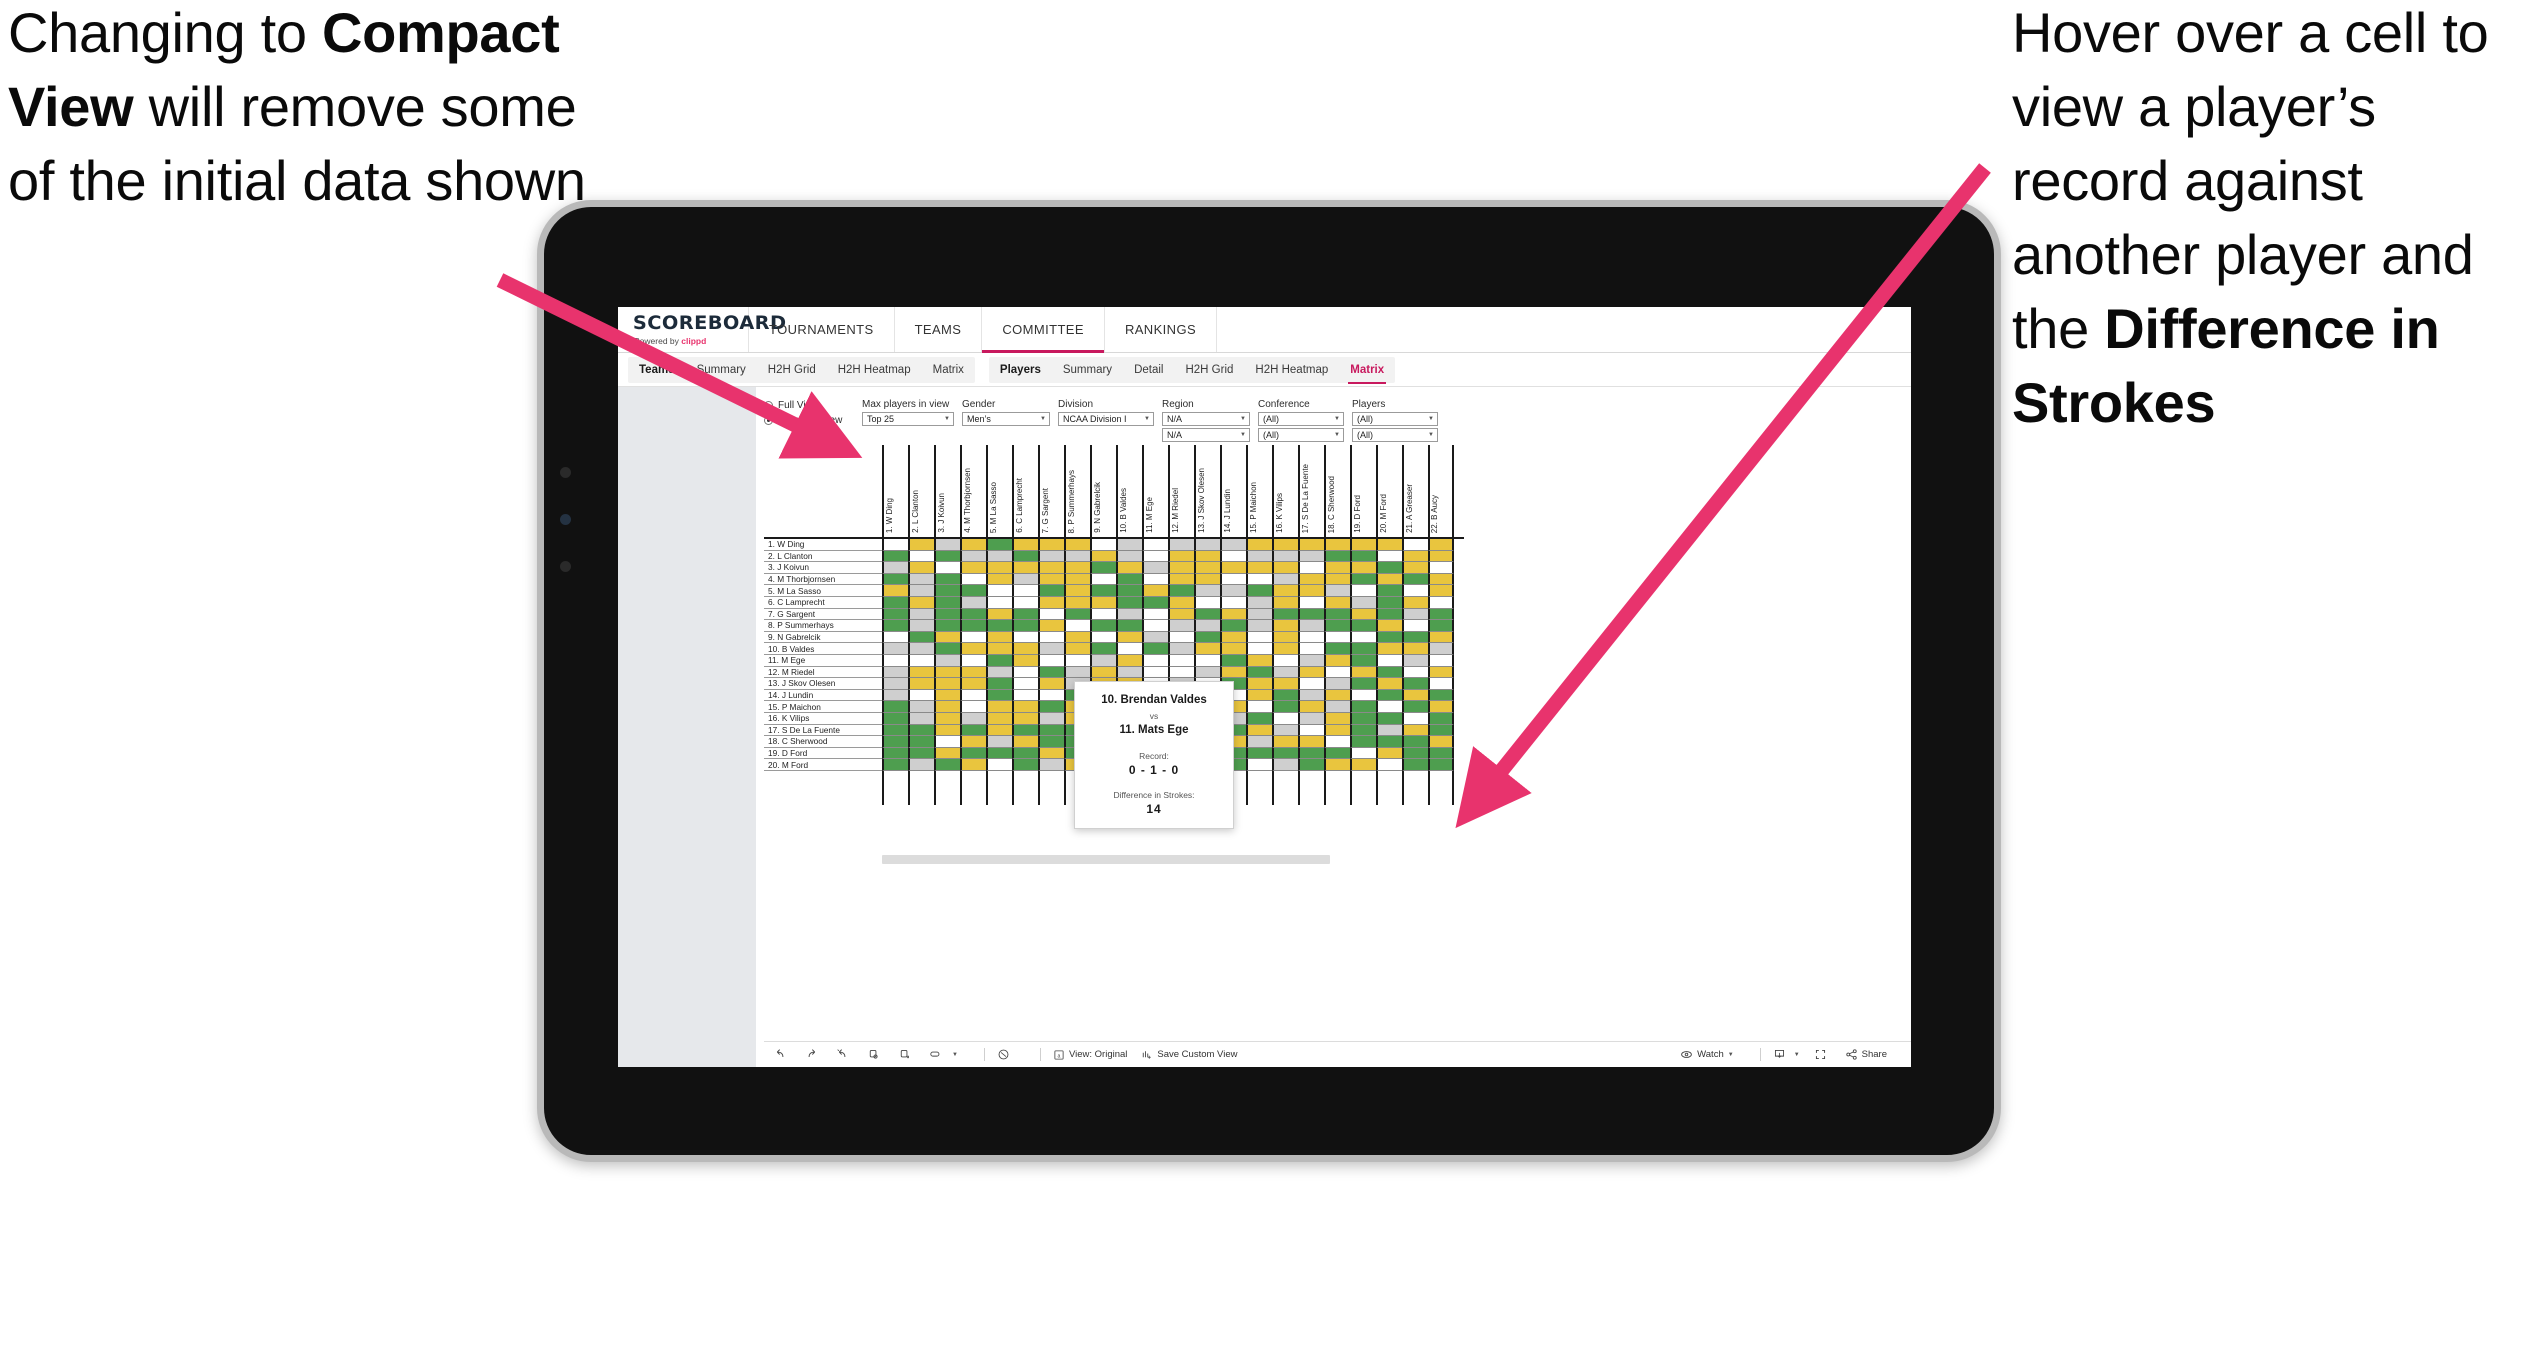 The height and width of the screenshot is (1356, 2521). Describe the element at coordinates (823, 765) in the screenshot. I see `matrix-row-label: 20. M Ford` at that location.